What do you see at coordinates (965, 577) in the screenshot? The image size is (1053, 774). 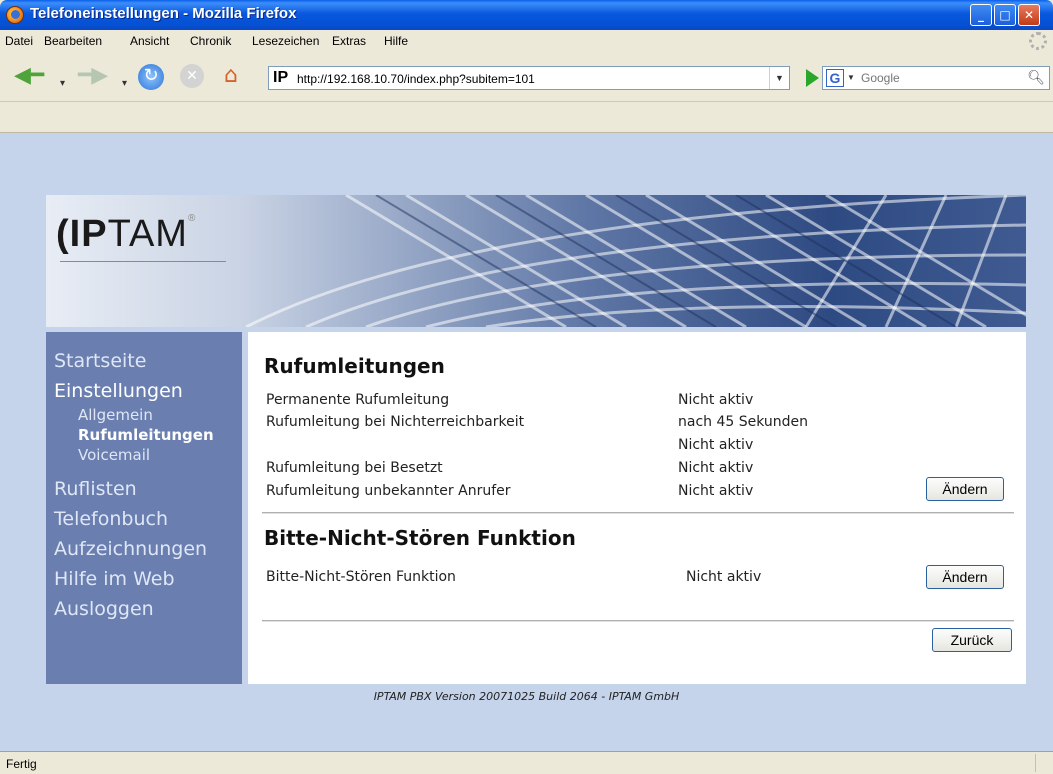 I see `change-dnd-button: Ändern` at bounding box center [965, 577].